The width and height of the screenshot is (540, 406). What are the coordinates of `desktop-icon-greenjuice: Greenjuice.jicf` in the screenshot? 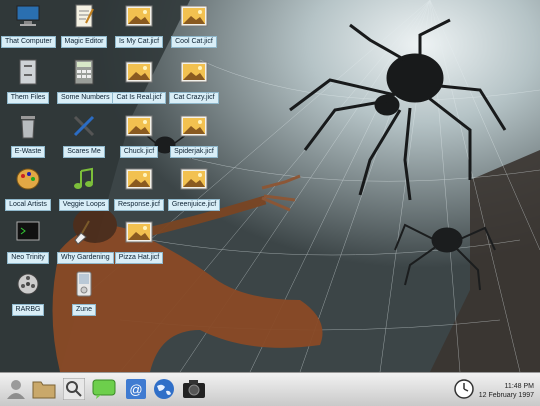 It's located at (194, 188).